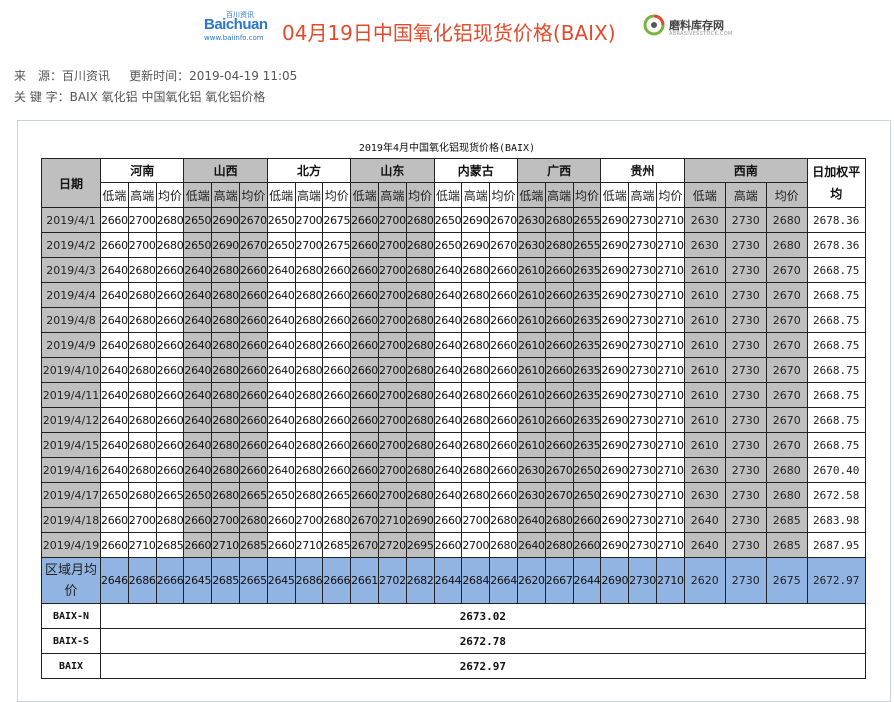 The image size is (894, 702). Describe the element at coordinates (836, 220) in the screenshot. I see `daily-avg-cell: 2678.36` at that location.